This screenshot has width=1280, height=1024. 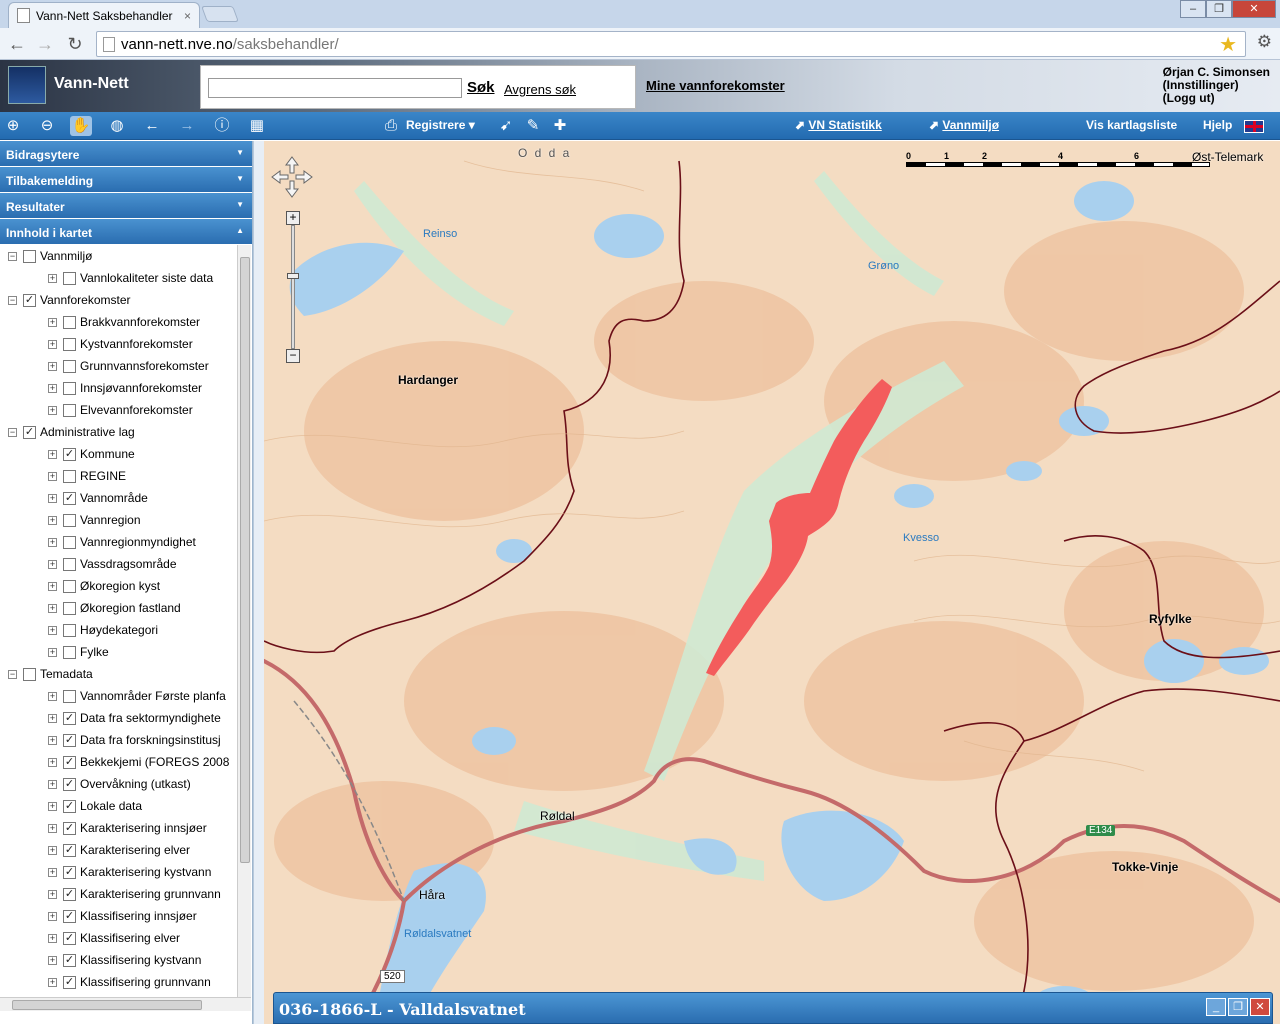 What do you see at coordinates (1264, 42) in the screenshot?
I see `wrench-icon: ⚙` at bounding box center [1264, 42].